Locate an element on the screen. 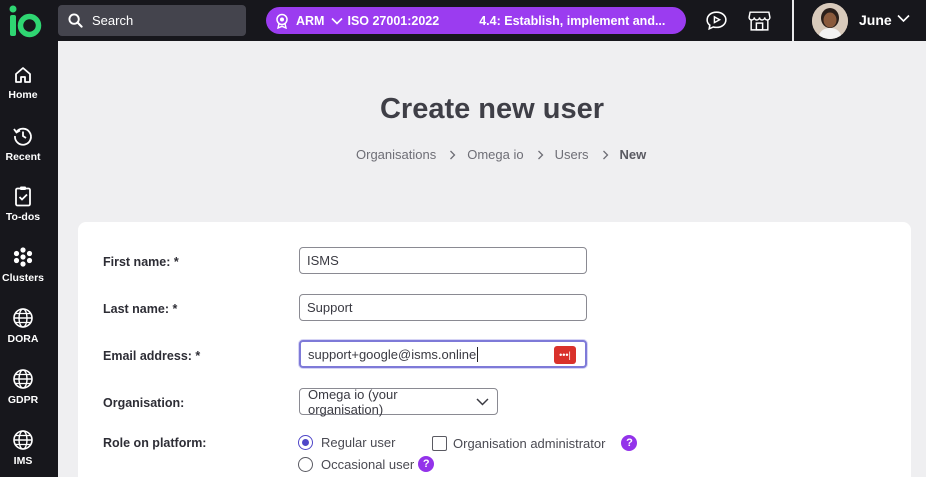 The height and width of the screenshot is (477, 926). email-value: support+google@isms.online is located at coordinates (392, 354).